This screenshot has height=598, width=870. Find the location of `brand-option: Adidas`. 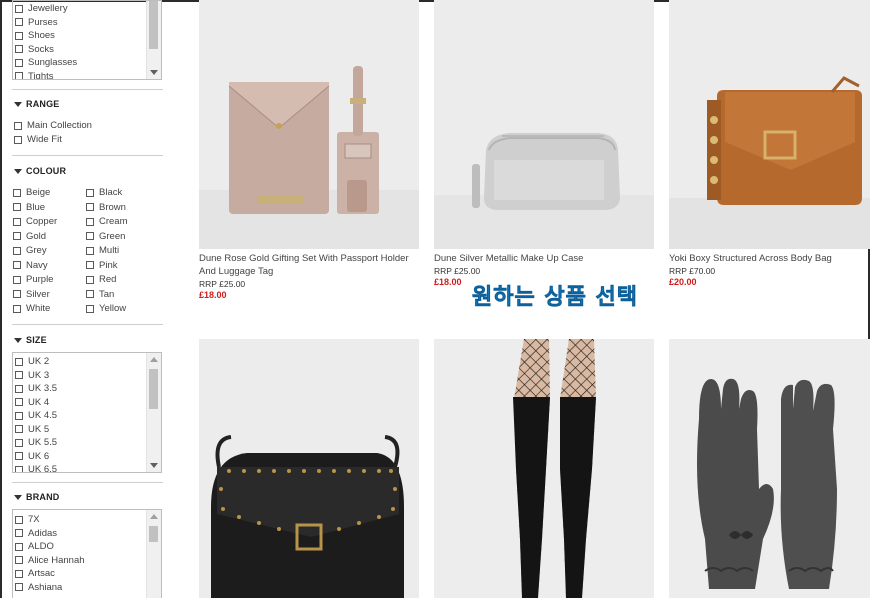

brand-option: Adidas is located at coordinates (36, 533).